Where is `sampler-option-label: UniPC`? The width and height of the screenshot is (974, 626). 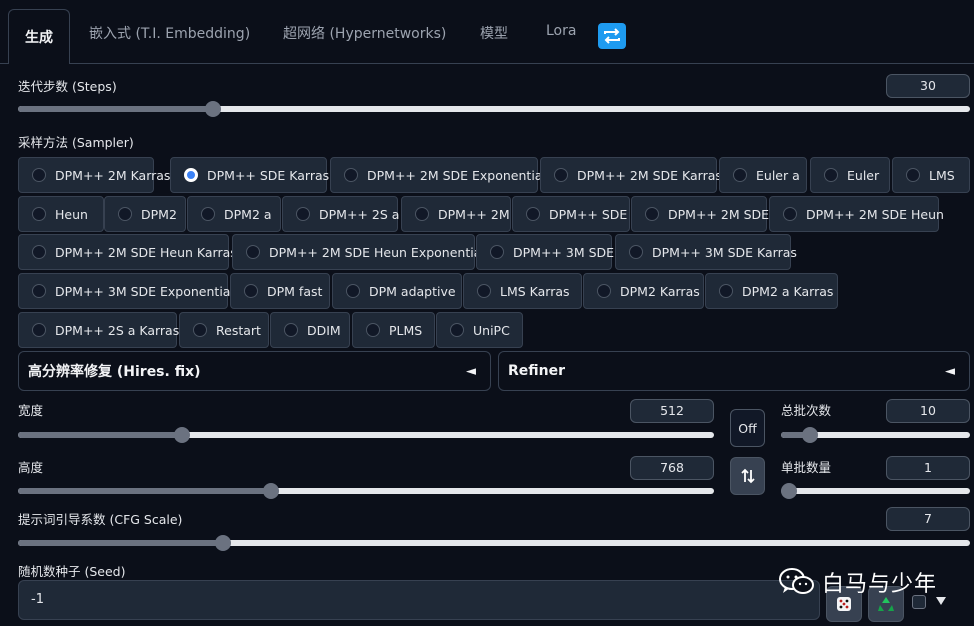
sampler-option-label: UniPC is located at coordinates (491, 330).